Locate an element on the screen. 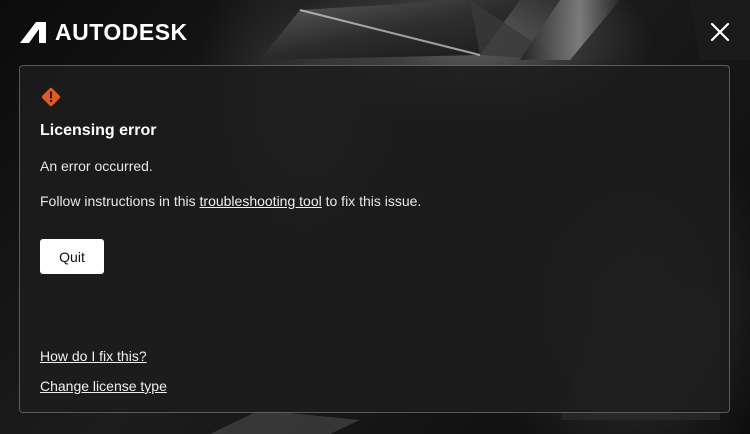 Image resolution: width=750 pixels, height=434 pixels. error-message: An error occurred. is located at coordinates (96, 166).